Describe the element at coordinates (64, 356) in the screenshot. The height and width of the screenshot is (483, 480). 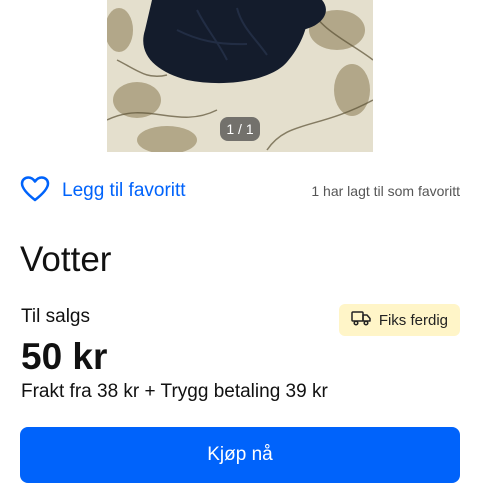
I see `price: 50 kr` at that location.